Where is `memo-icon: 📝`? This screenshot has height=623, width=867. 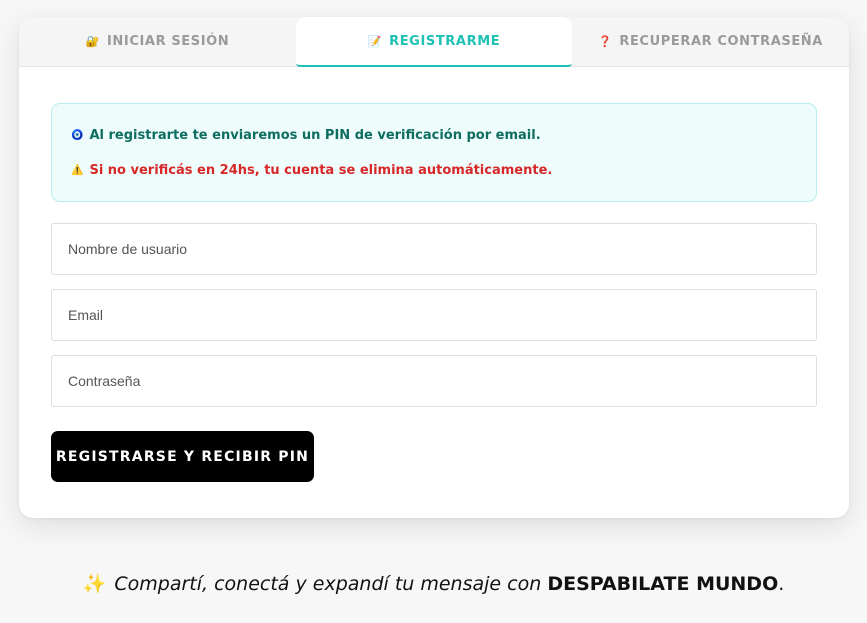 memo-icon: 📝 is located at coordinates (375, 41).